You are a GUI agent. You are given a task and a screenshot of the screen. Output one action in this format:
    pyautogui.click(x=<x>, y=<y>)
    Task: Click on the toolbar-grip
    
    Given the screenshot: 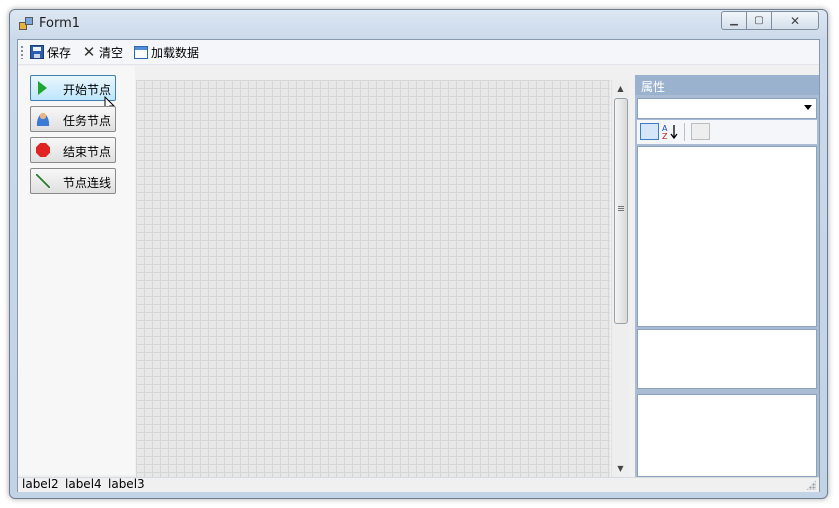 What is the action you would take?
    pyautogui.click(x=22, y=52)
    